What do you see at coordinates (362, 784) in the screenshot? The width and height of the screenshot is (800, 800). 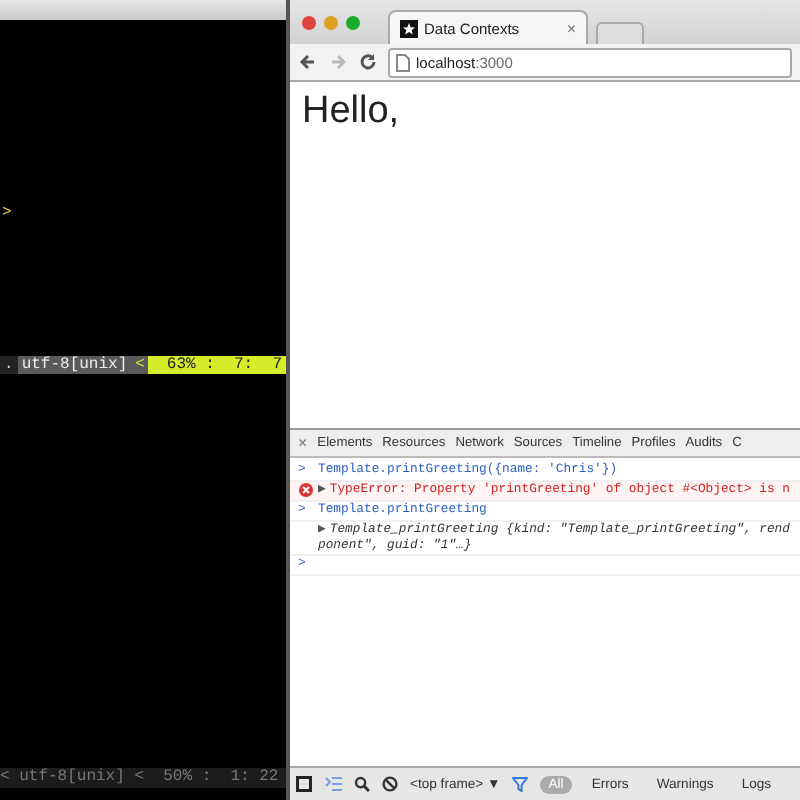 I see `search-icon` at bounding box center [362, 784].